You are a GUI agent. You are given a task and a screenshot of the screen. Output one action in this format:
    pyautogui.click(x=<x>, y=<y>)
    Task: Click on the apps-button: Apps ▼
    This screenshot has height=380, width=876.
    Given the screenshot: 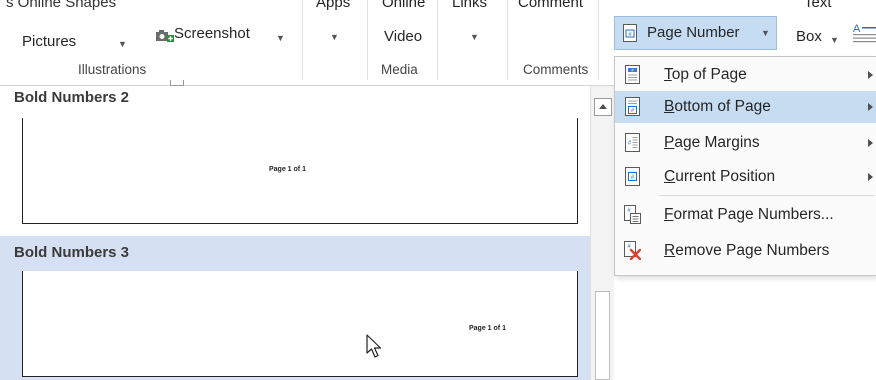 What is the action you would take?
    pyautogui.click(x=336, y=25)
    